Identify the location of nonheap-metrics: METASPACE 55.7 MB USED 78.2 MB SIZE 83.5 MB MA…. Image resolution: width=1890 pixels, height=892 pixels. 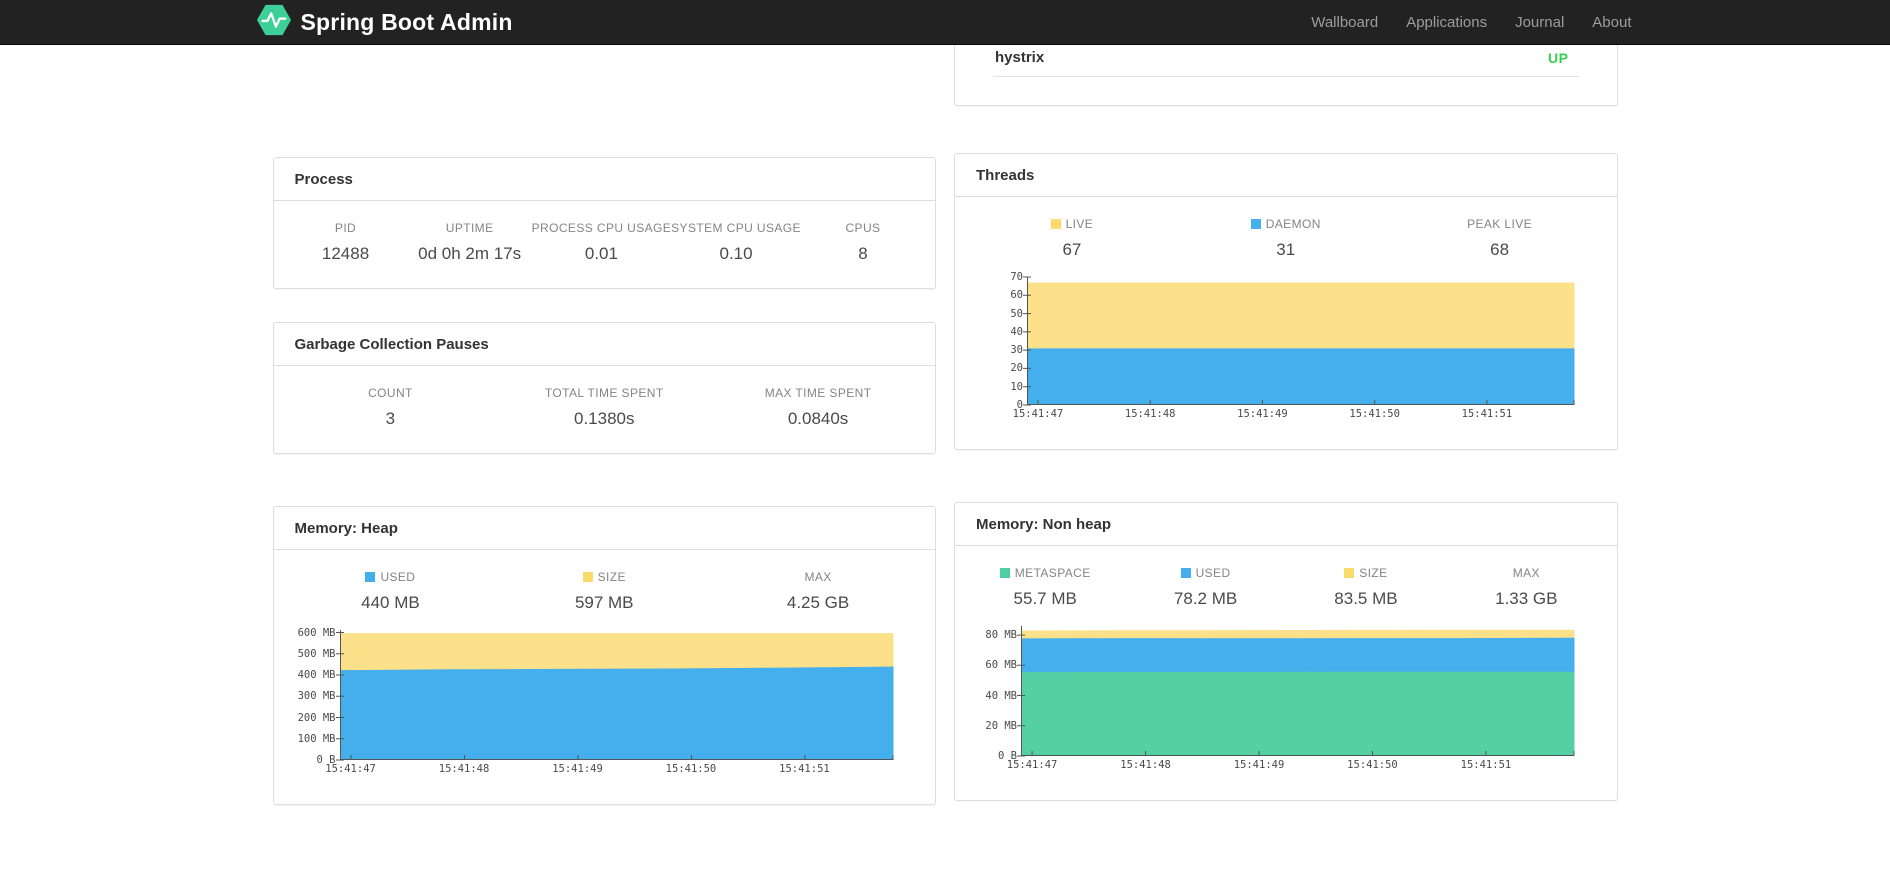
(1286, 581).